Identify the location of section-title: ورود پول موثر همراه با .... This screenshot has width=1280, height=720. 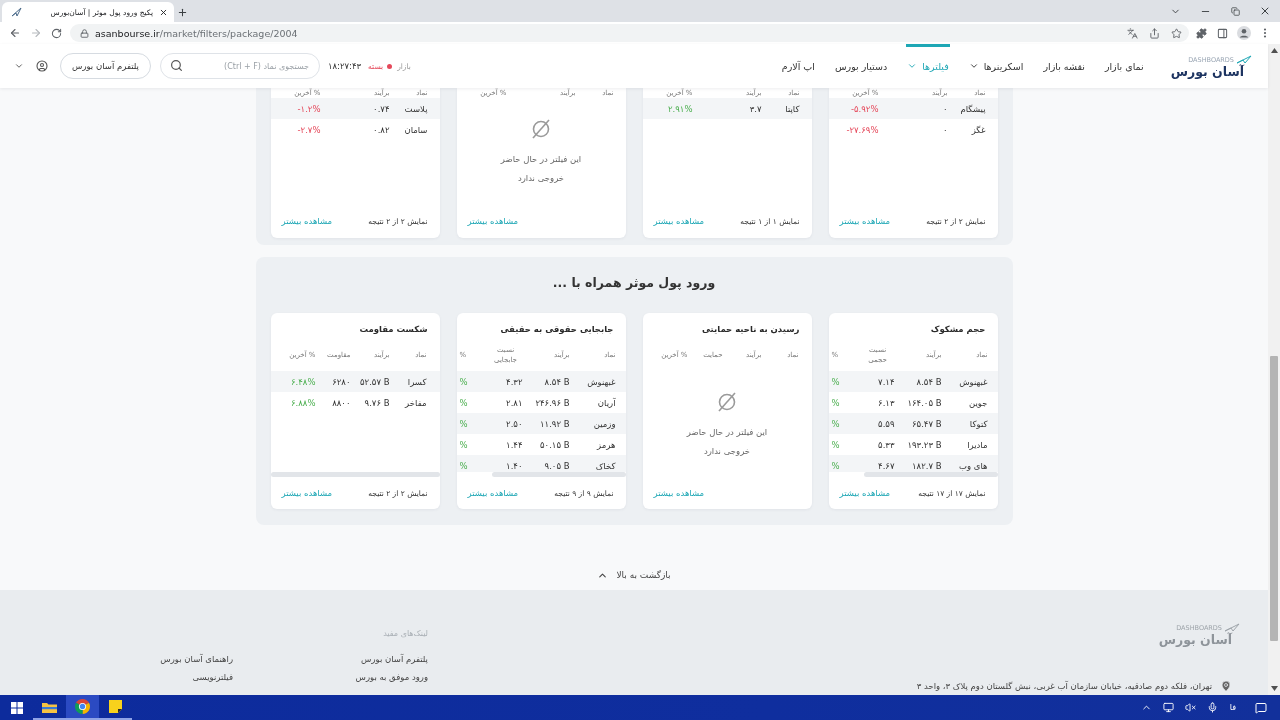
(634, 283).